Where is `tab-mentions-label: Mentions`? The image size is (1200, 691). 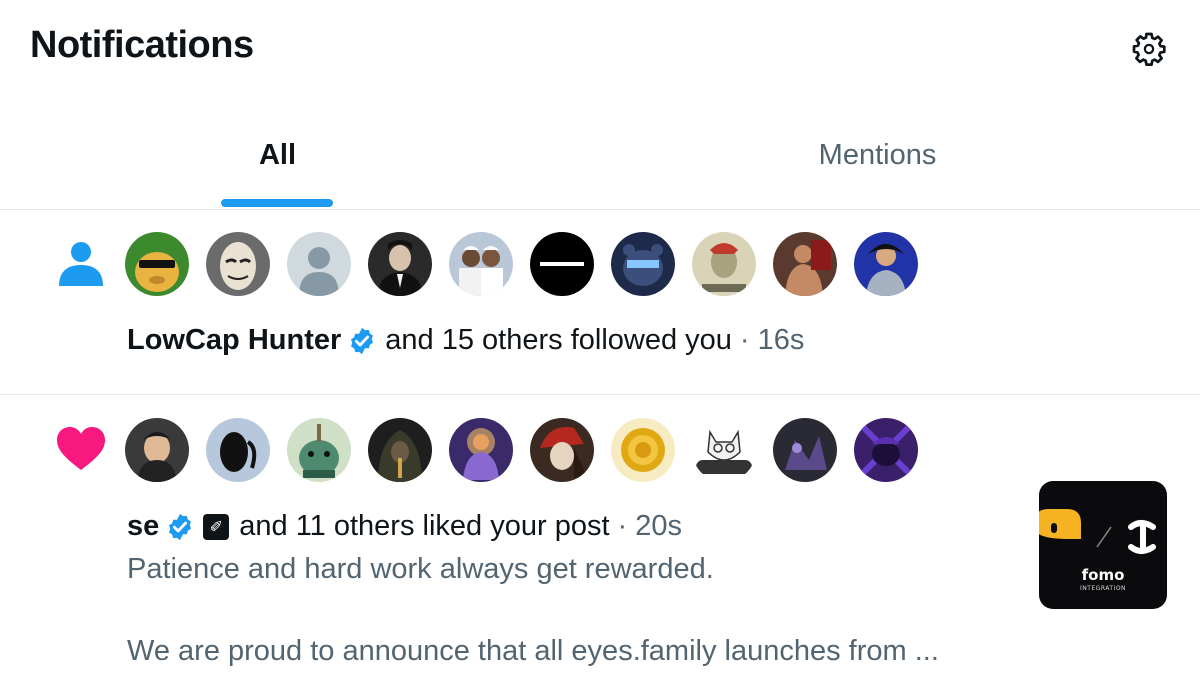 tab-mentions-label: Mentions is located at coordinates (877, 154).